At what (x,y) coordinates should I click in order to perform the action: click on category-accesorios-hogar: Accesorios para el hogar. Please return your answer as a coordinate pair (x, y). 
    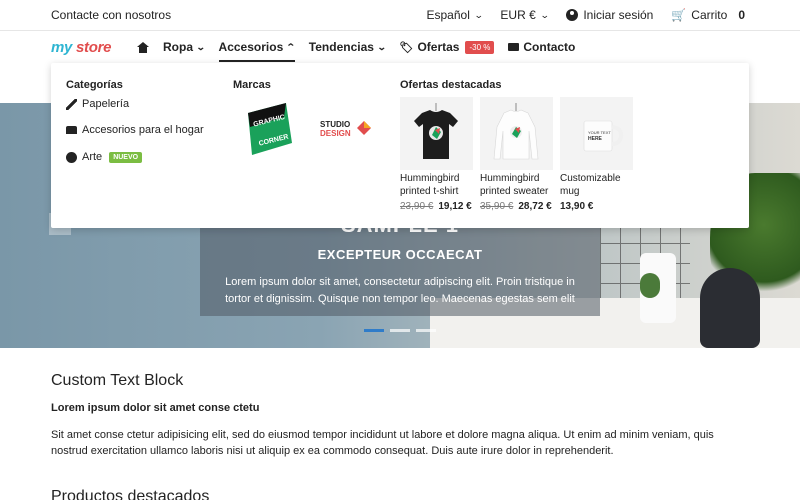
    Looking at the image, I should click on (135, 130).